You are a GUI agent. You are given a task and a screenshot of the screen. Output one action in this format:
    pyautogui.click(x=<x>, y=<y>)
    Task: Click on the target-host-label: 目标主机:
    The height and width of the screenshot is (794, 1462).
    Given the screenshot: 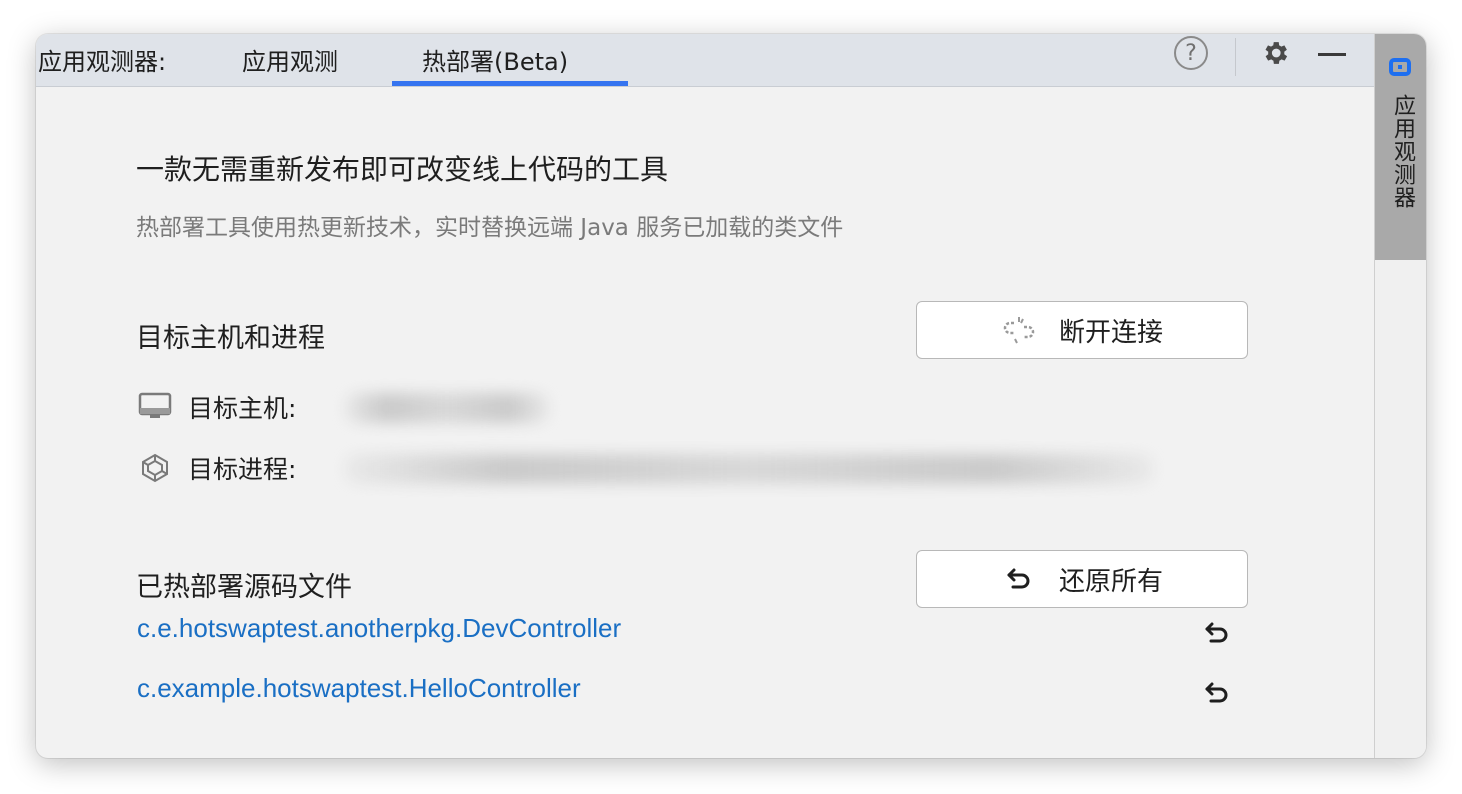 What is the action you would take?
    pyautogui.click(x=242, y=408)
    